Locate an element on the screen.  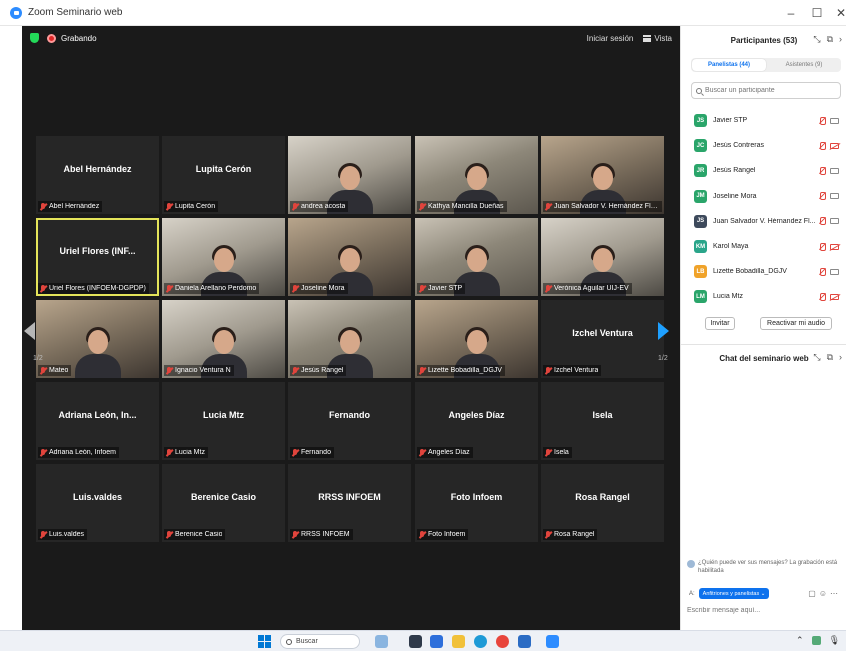
participant-row: KM Karol Maya is located at coordinates (763, 246).